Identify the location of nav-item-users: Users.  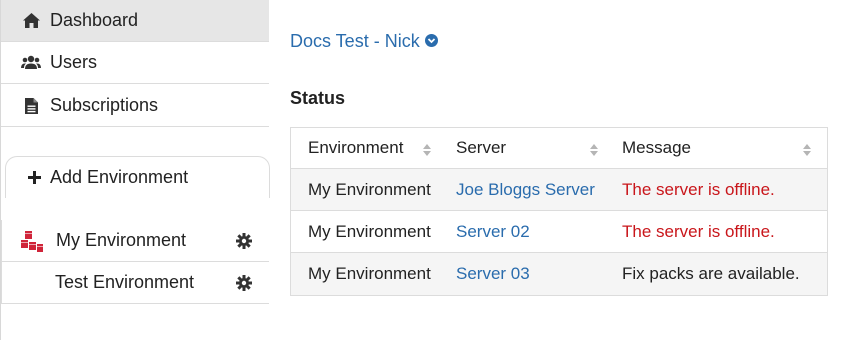
(135, 63).